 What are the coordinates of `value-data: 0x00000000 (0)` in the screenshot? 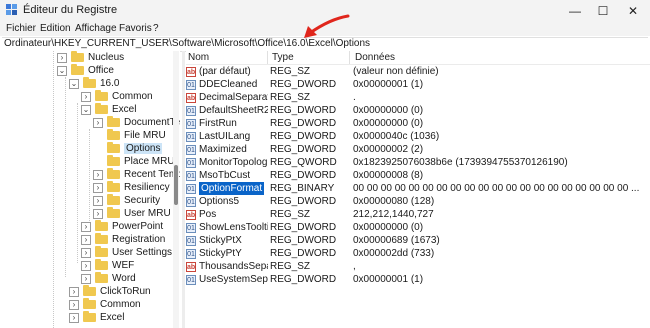 It's located at (388, 227).